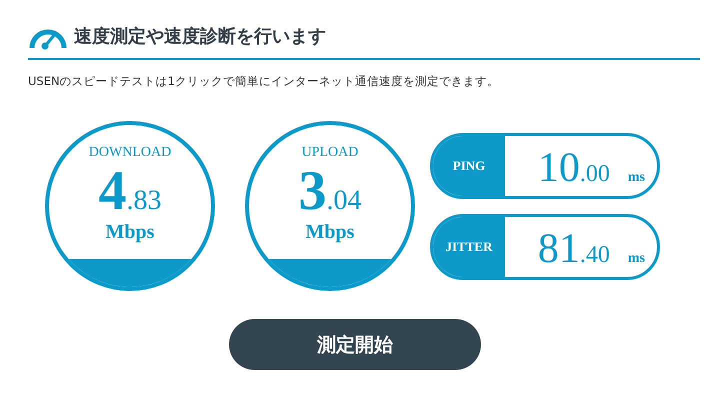 This screenshot has height=404, width=719. What do you see at coordinates (312, 191) in the screenshot?
I see `speed-integer: 3` at bounding box center [312, 191].